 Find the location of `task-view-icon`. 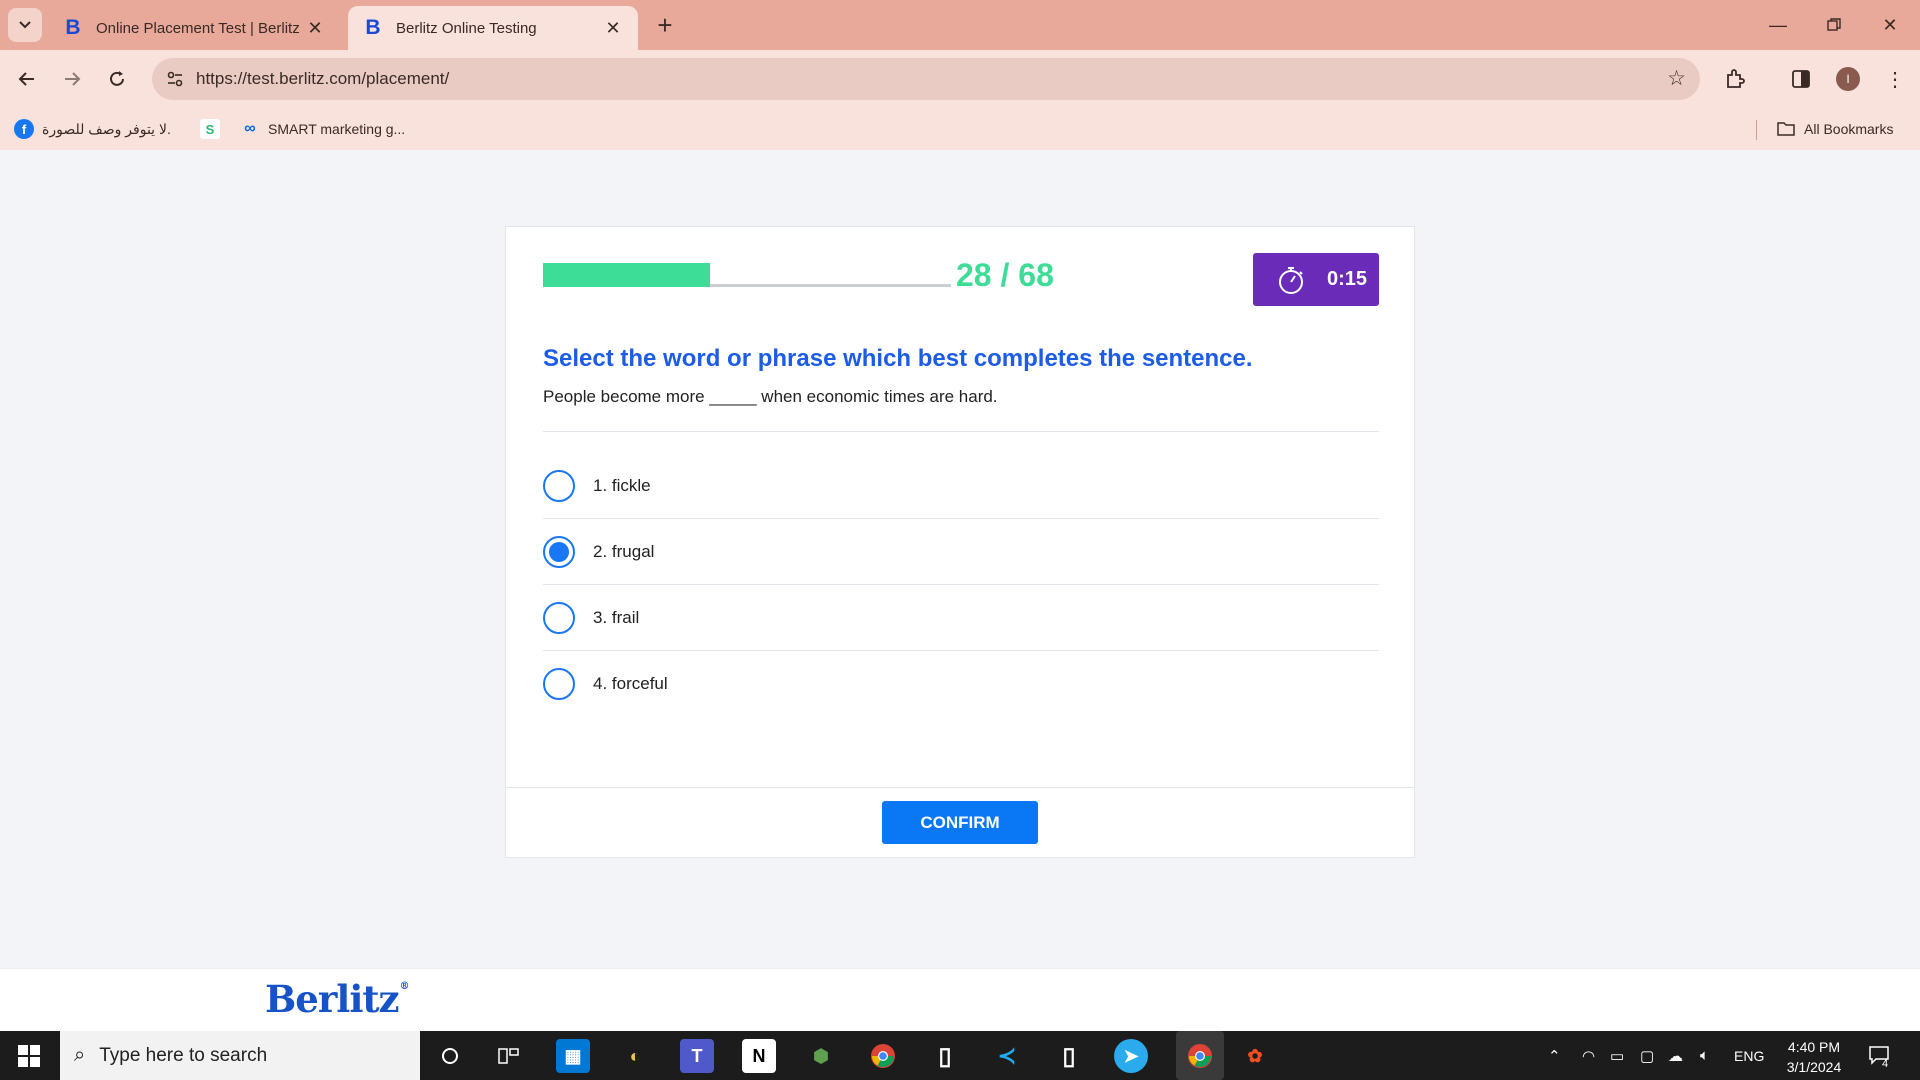

task-view-icon is located at coordinates (509, 1056).